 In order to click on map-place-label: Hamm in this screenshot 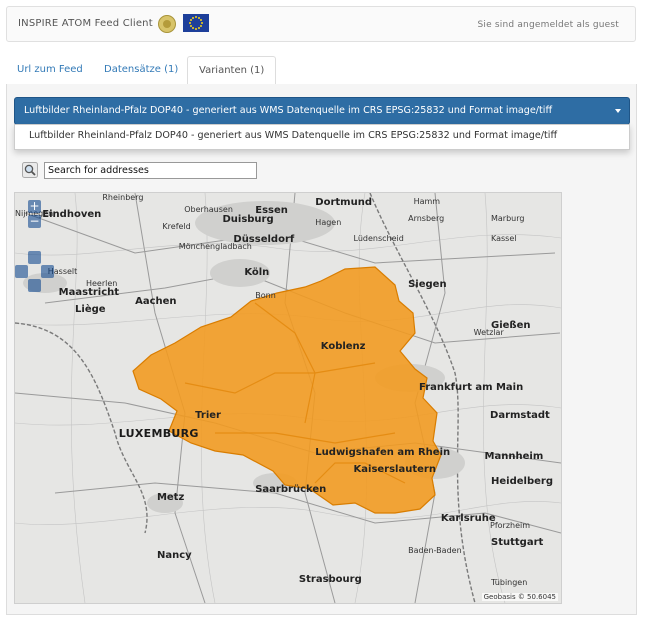, I will do `click(427, 202)`.